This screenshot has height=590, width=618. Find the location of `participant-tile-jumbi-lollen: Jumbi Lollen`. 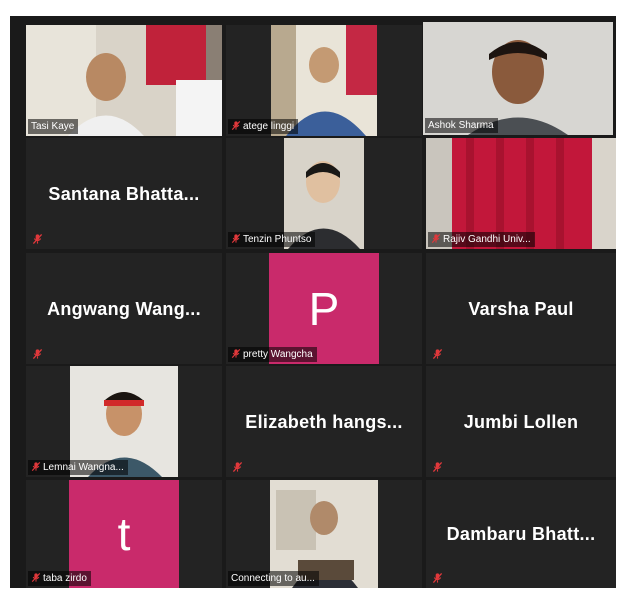

participant-tile-jumbi-lollen: Jumbi Lollen is located at coordinates (521, 421).